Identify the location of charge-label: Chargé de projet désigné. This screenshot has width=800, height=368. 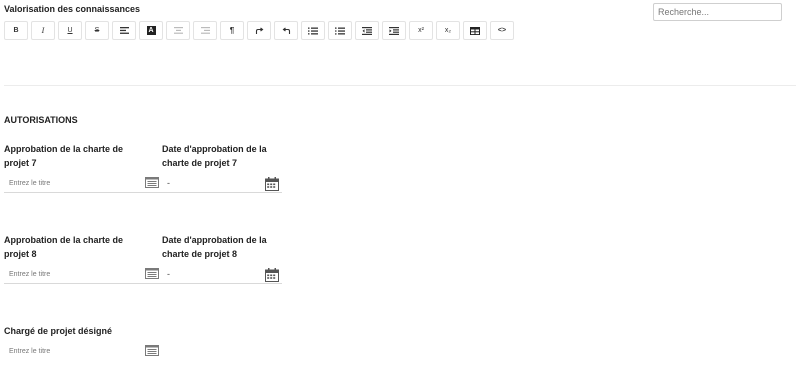
(58, 331).